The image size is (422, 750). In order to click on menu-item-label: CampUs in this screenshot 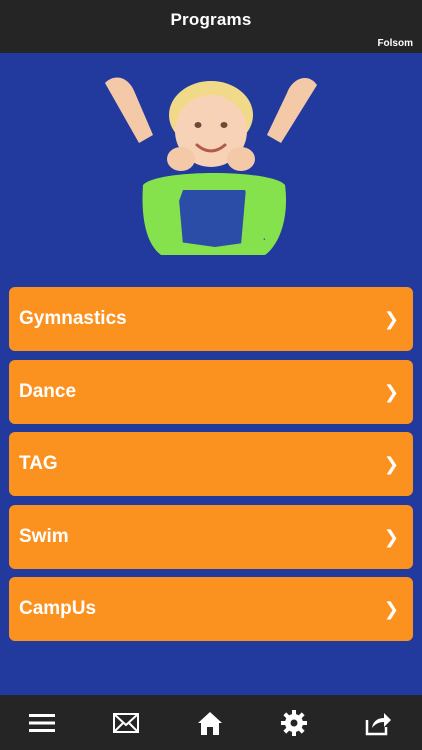, I will do `click(58, 608)`.